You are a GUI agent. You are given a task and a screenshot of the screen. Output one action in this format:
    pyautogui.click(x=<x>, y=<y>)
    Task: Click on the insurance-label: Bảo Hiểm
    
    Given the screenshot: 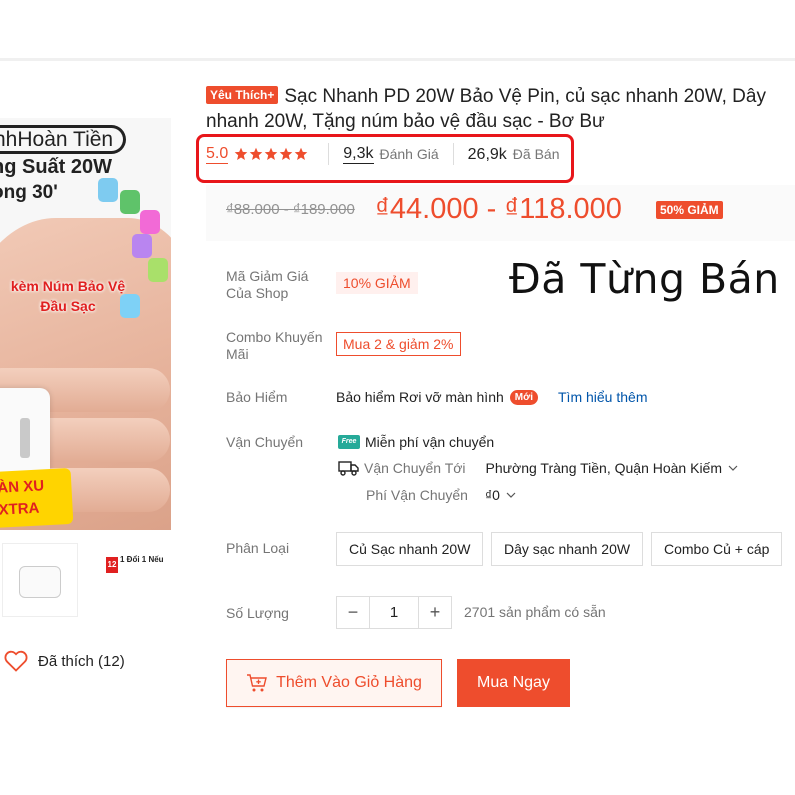 What is the action you would take?
    pyautogui.click(x=257, y=397)
    